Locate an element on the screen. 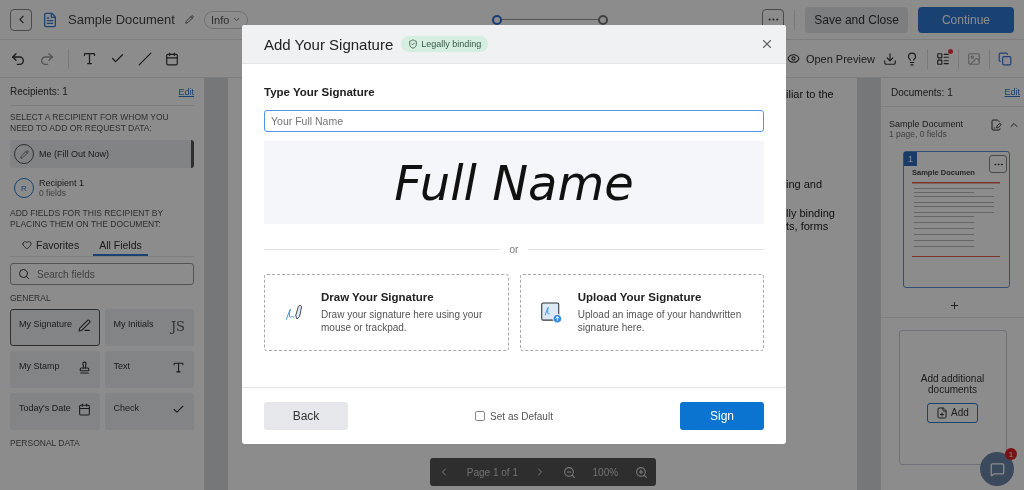  recipient-item: R Recipient 1 0 fields is located at coordinates (102, 188).